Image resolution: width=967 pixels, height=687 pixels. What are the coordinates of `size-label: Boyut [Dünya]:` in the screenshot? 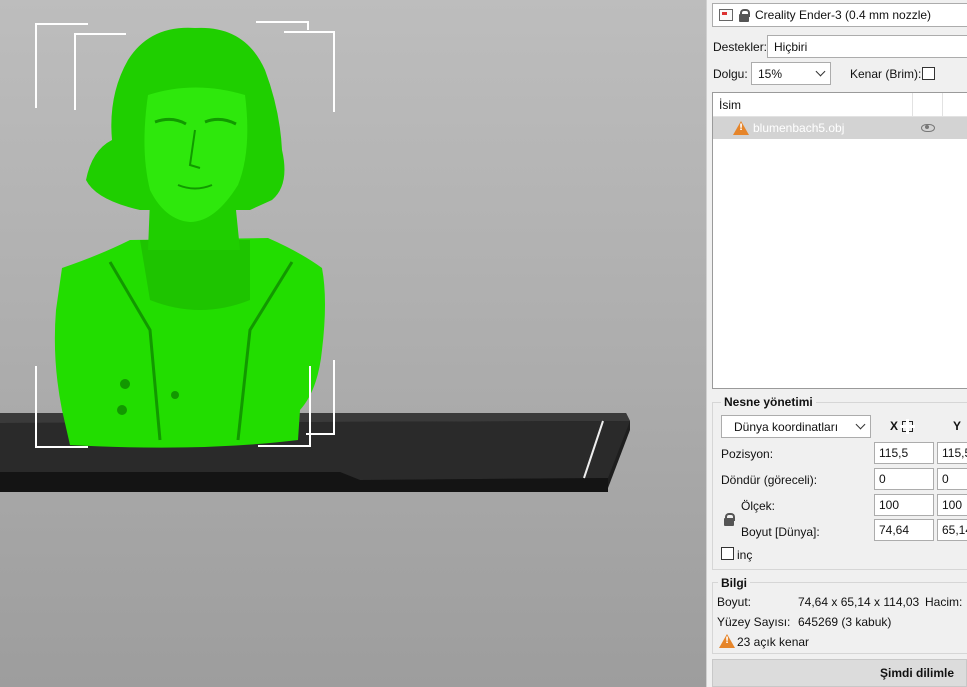 It's located at (780, 532).